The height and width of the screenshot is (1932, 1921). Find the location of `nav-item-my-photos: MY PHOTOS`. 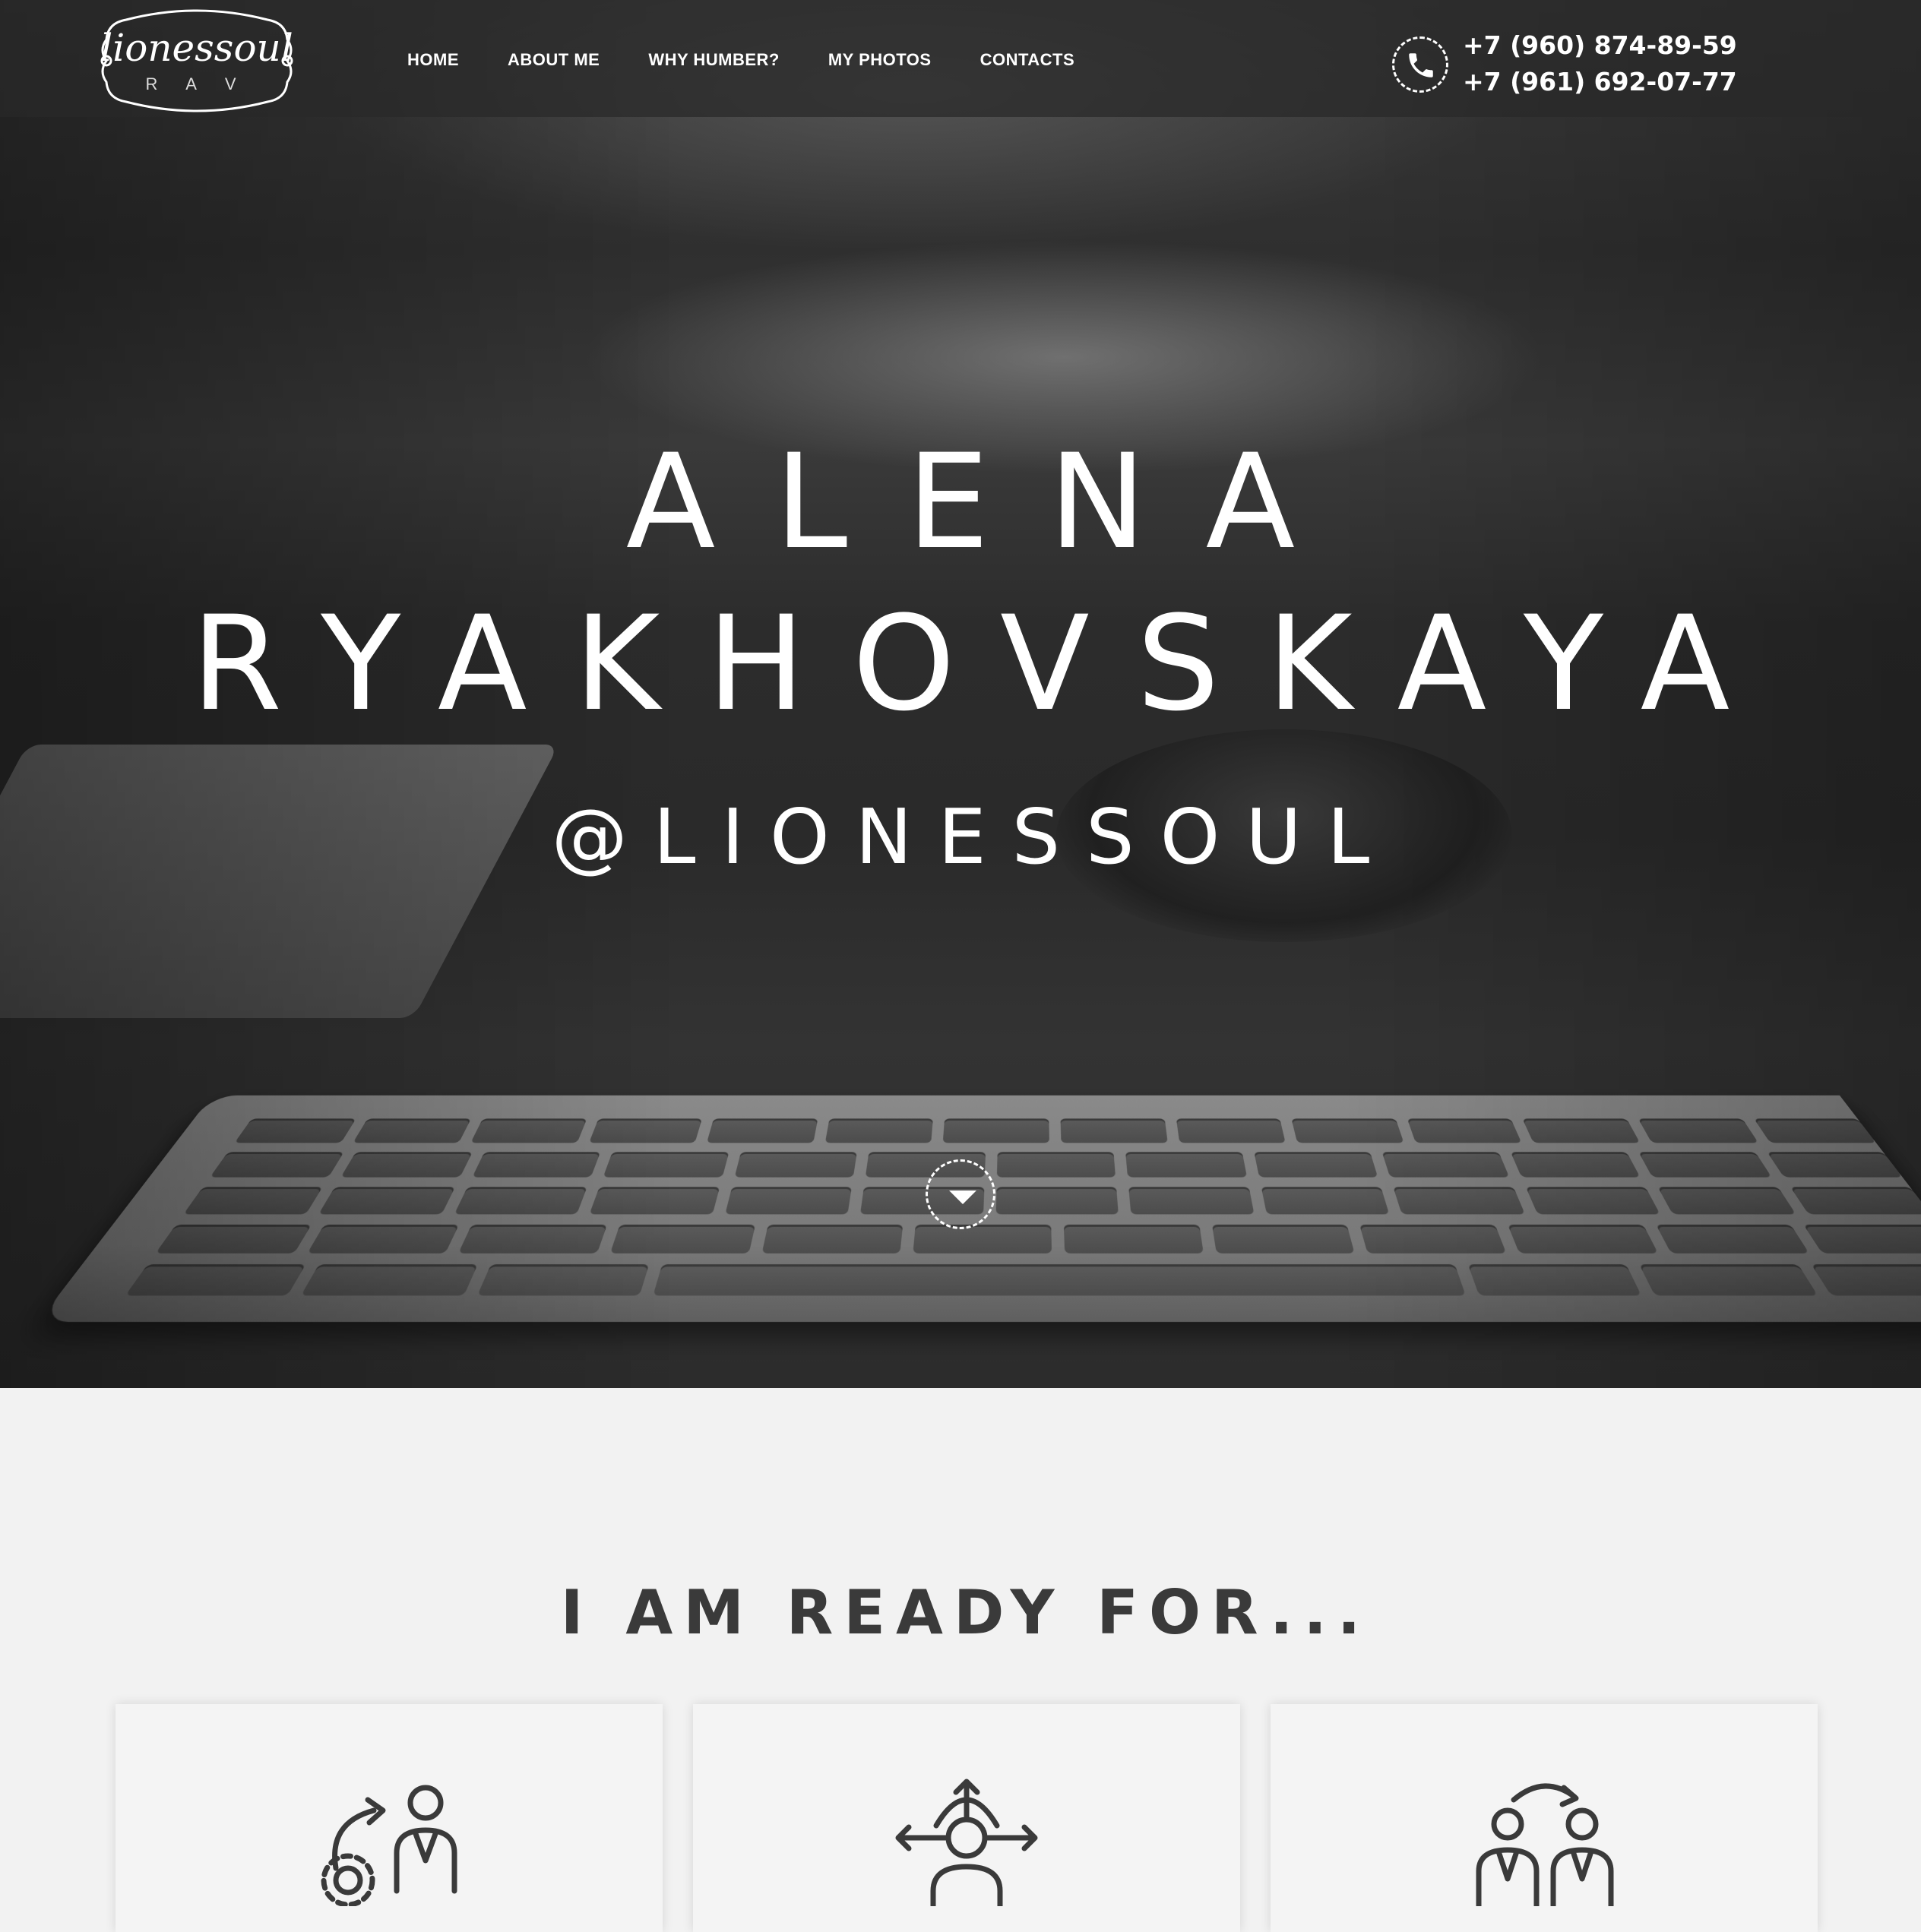

nav-item-my-photos: MY PHOTOS is located at coordinates (880, 60).